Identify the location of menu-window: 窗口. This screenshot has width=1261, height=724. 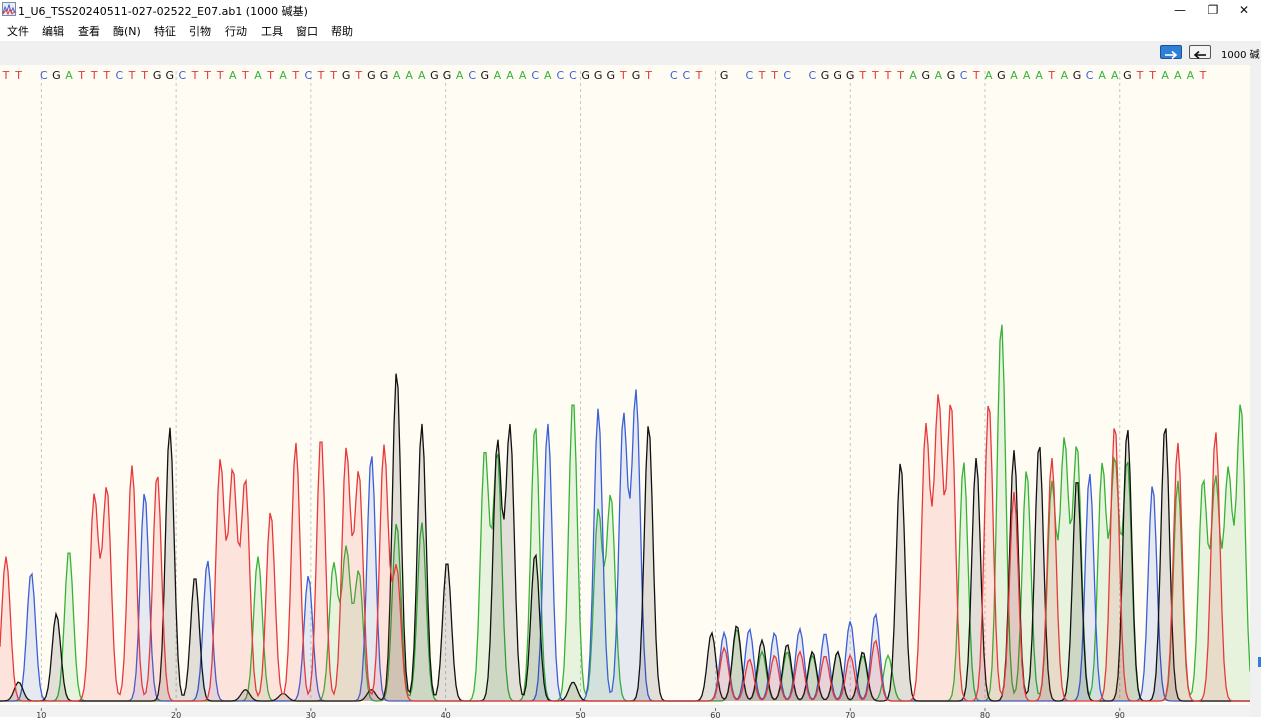
(307, 31).